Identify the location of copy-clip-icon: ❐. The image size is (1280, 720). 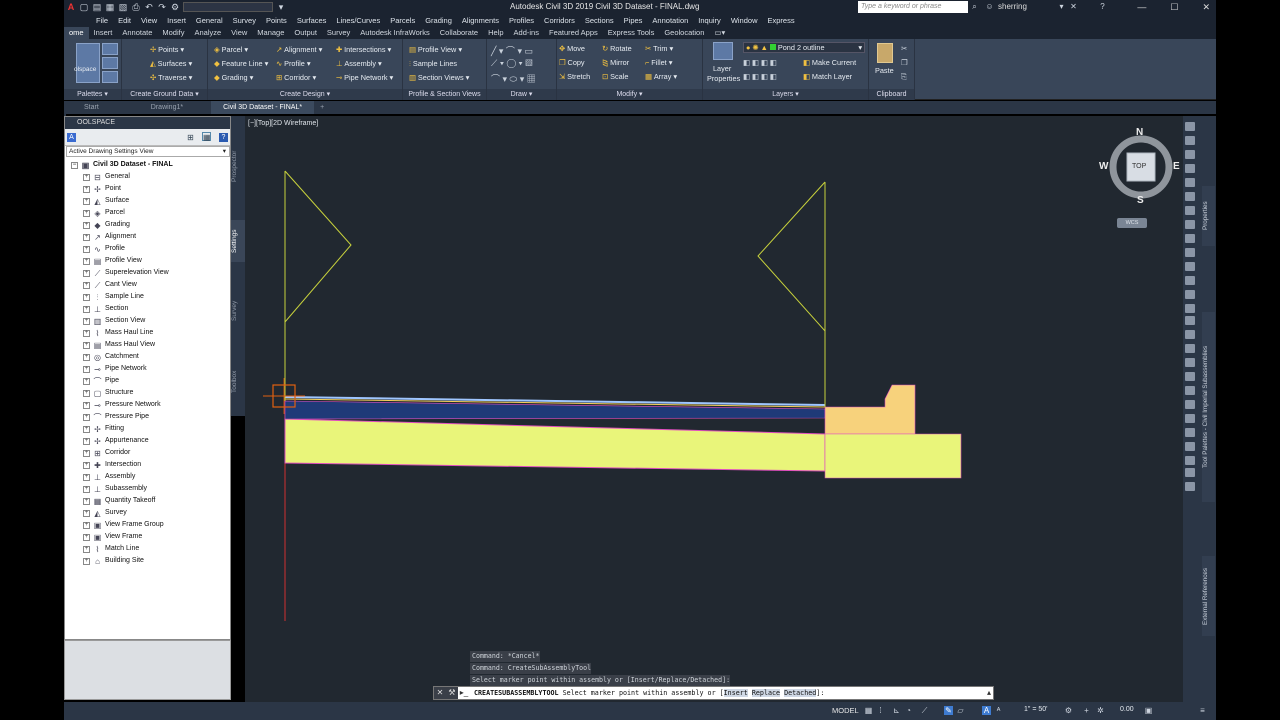
(904, 62).